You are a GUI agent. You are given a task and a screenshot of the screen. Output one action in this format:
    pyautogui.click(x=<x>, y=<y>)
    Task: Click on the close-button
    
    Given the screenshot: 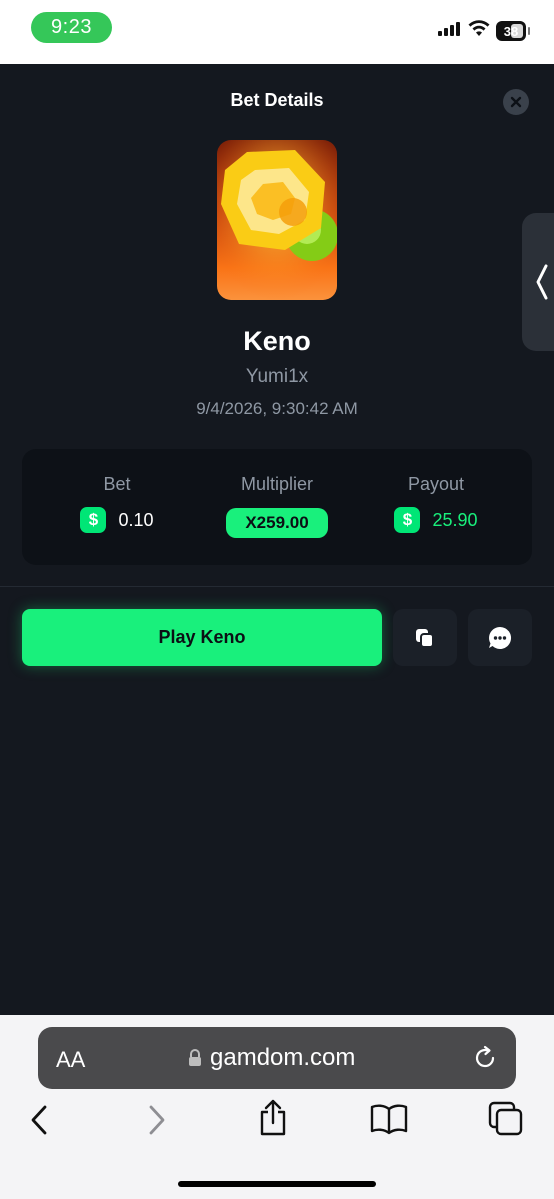 What is the action you would take?
    pyautogui.click(x=516, y=102)
    